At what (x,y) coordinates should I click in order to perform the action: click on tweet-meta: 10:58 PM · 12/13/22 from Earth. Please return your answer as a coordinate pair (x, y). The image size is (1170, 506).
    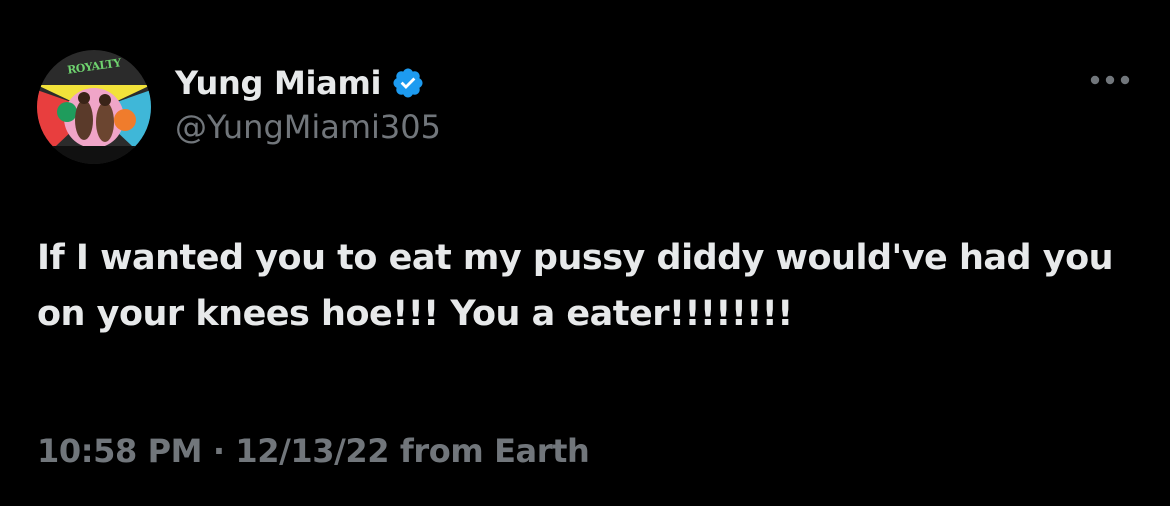
    Looking at the image, I should click on (313, 451).